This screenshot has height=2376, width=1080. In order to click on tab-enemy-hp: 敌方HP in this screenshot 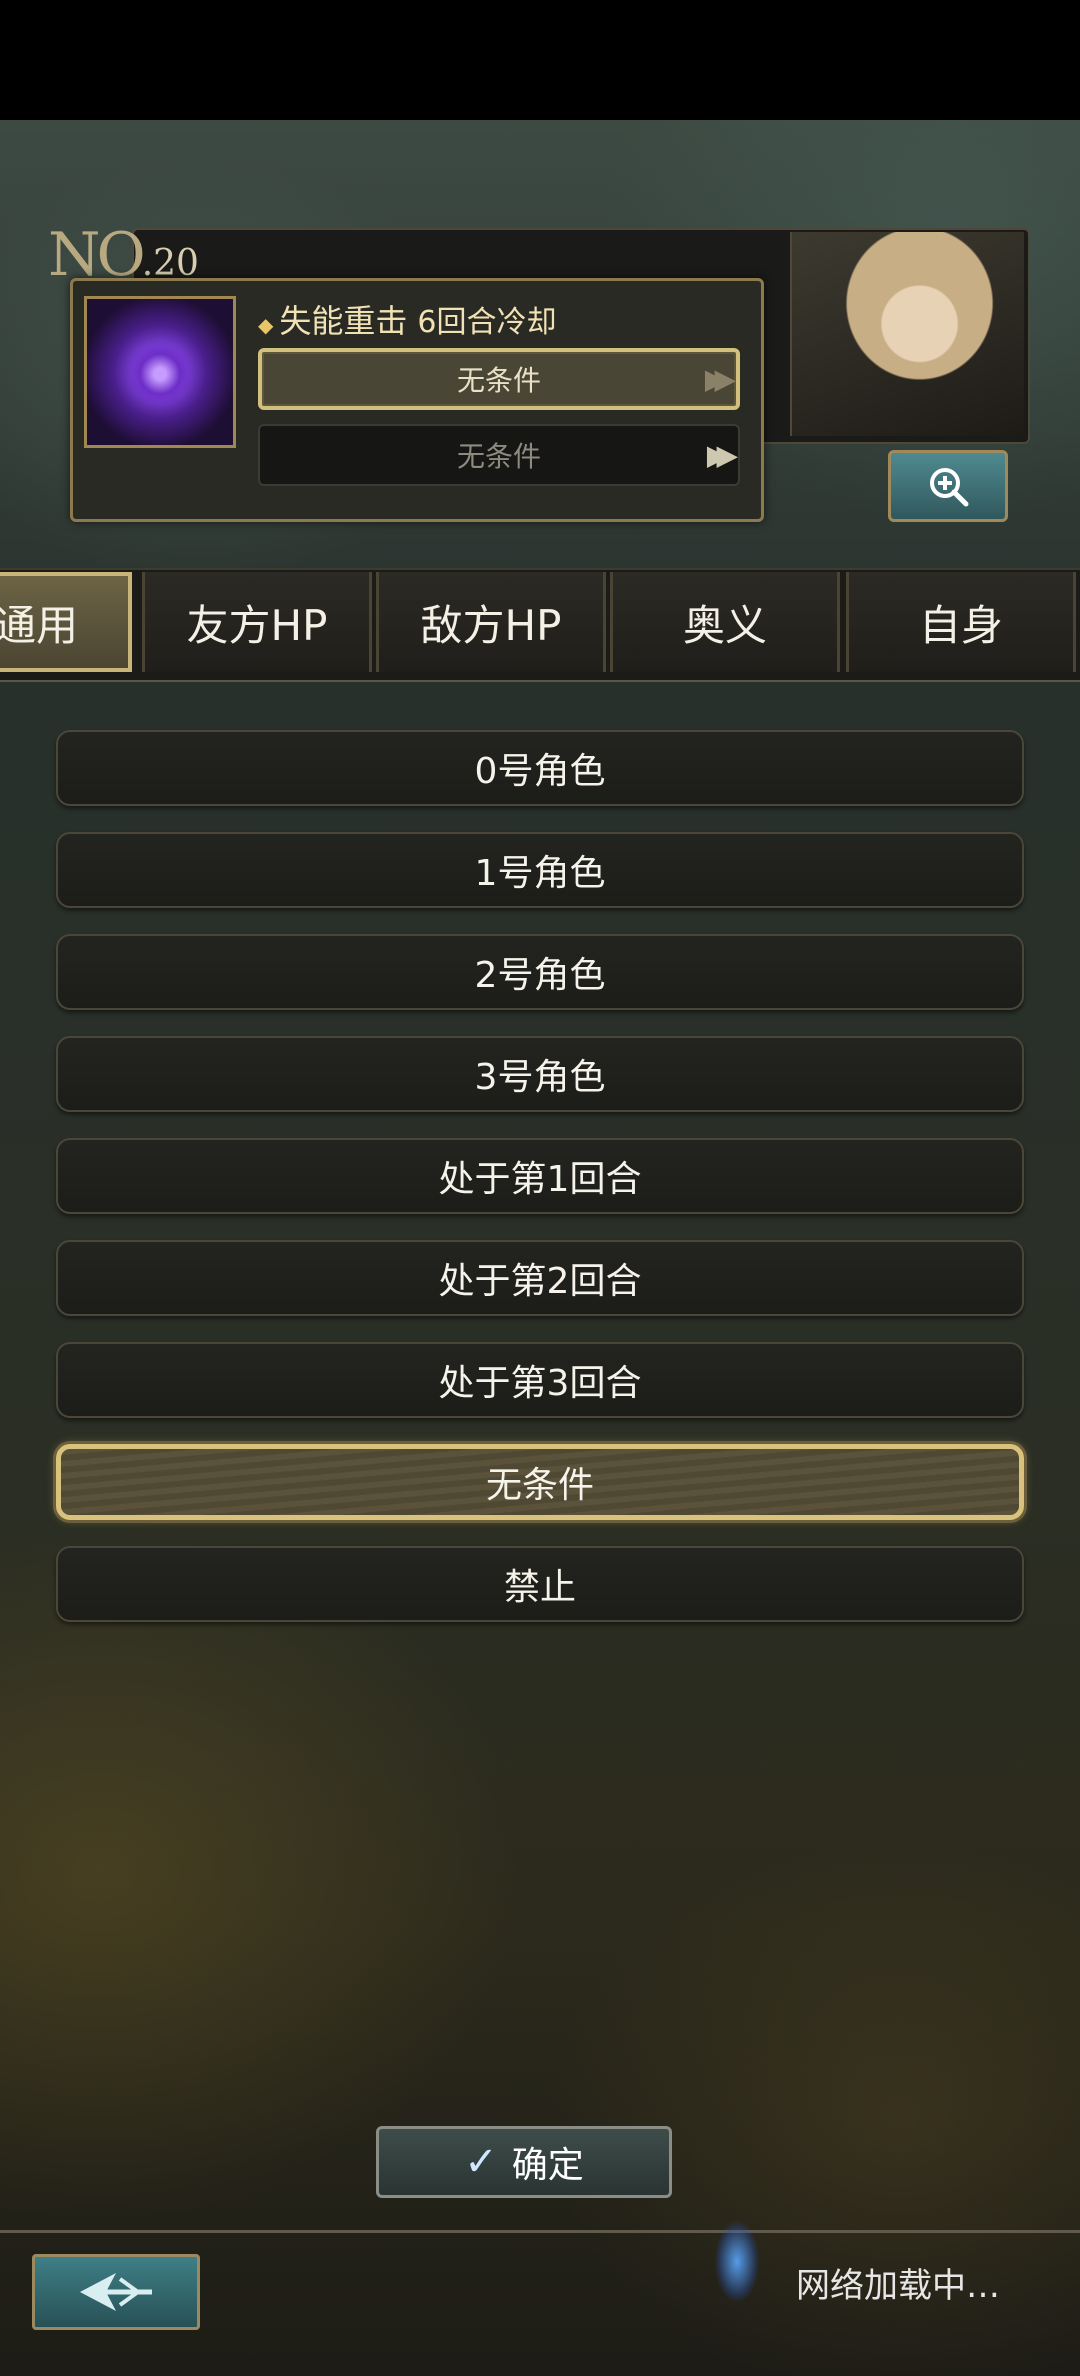, I will do `click(491, 622)`.